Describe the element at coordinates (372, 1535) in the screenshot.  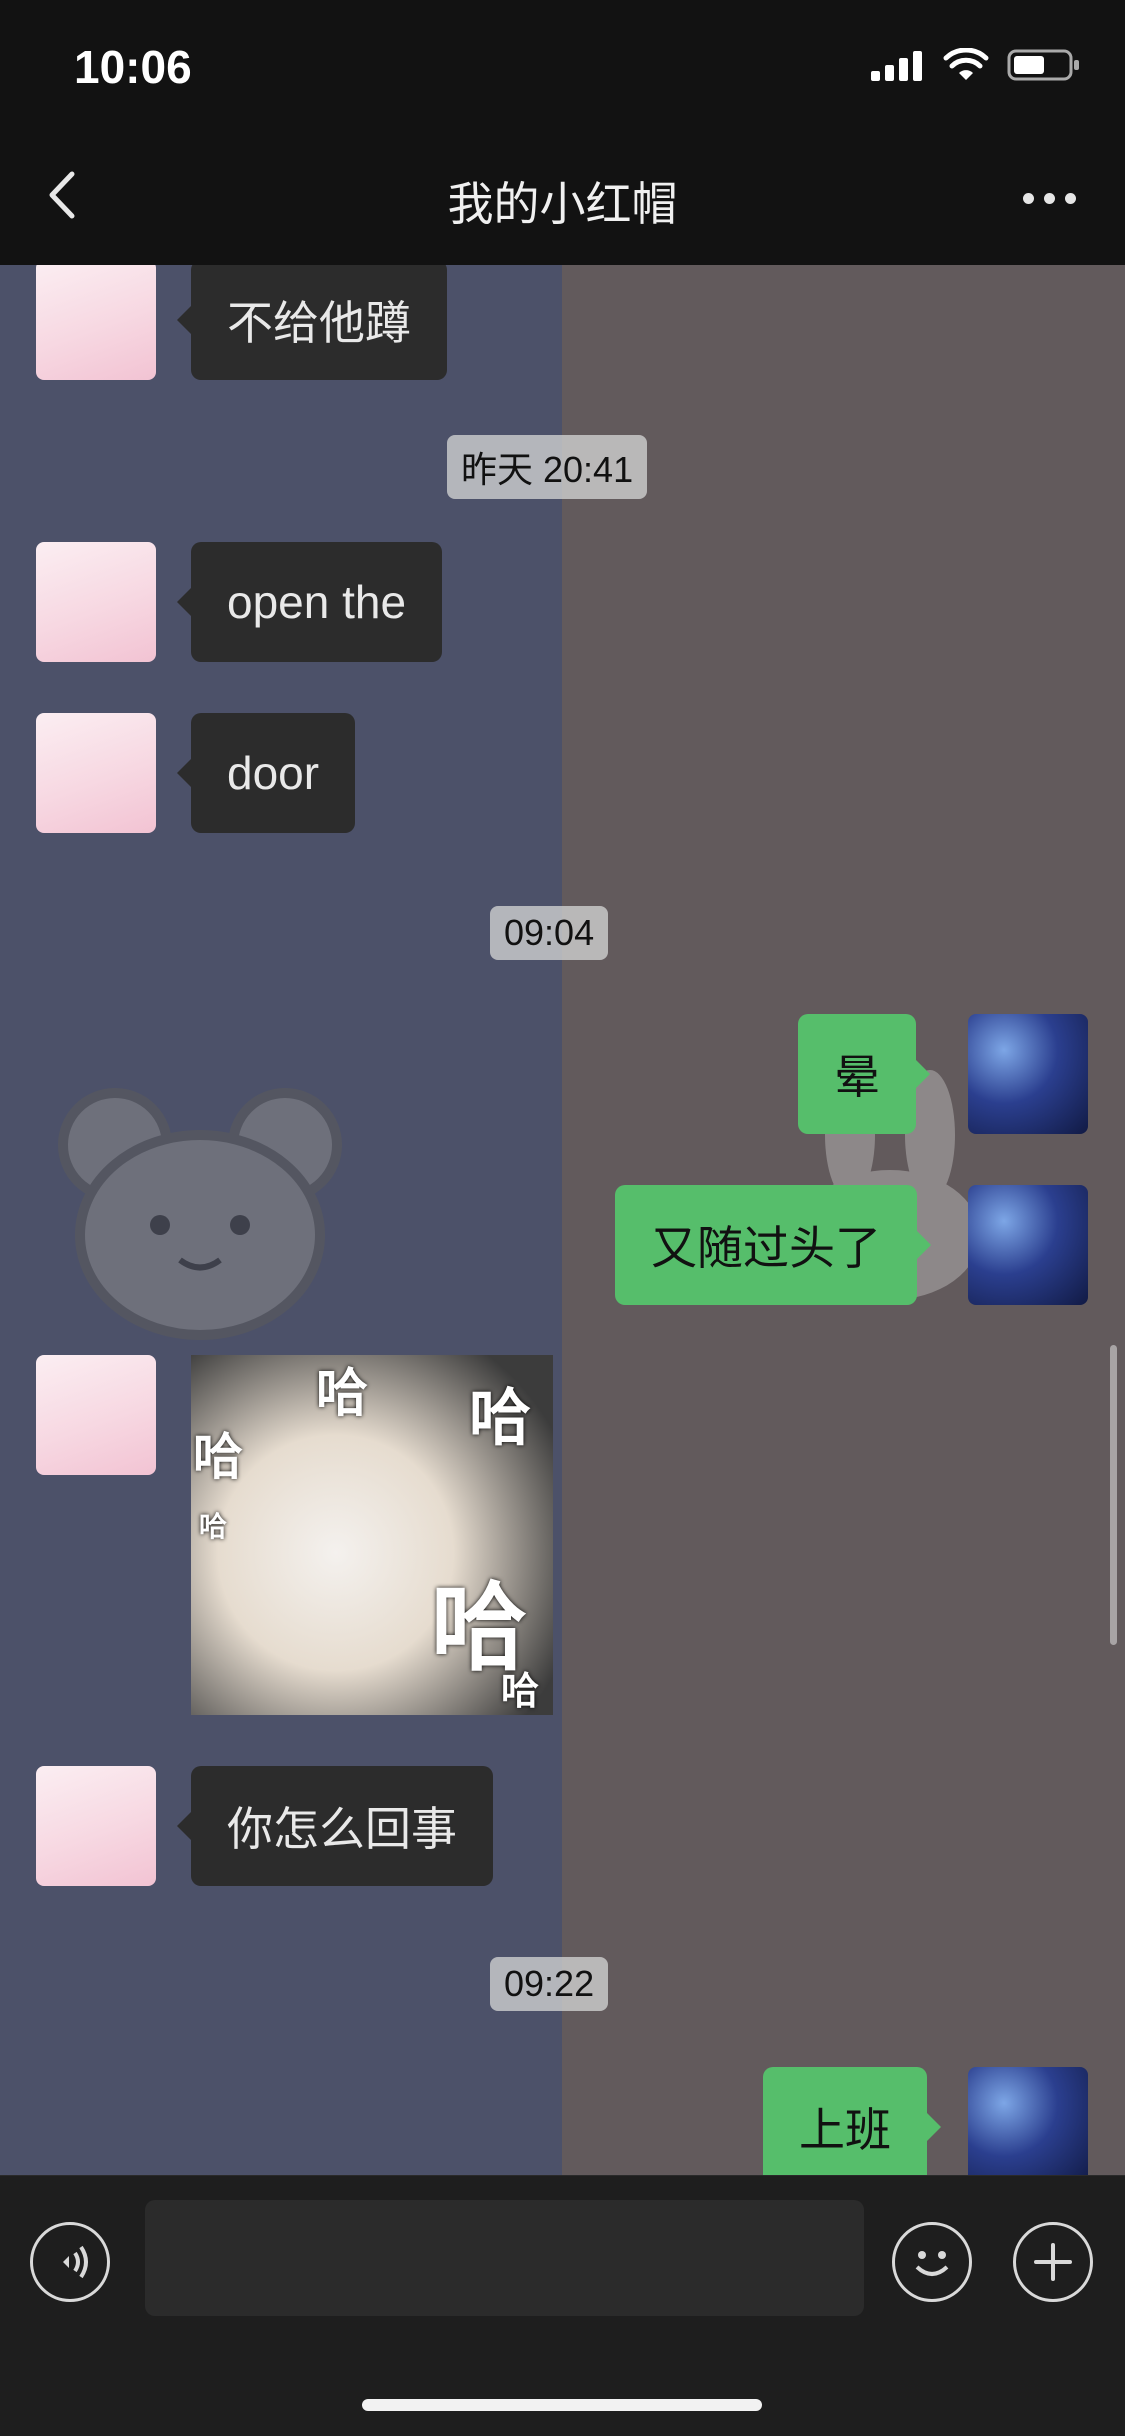
I see `cat-sticker: 哈 哈 哈 哈 哈 哈` at that location.